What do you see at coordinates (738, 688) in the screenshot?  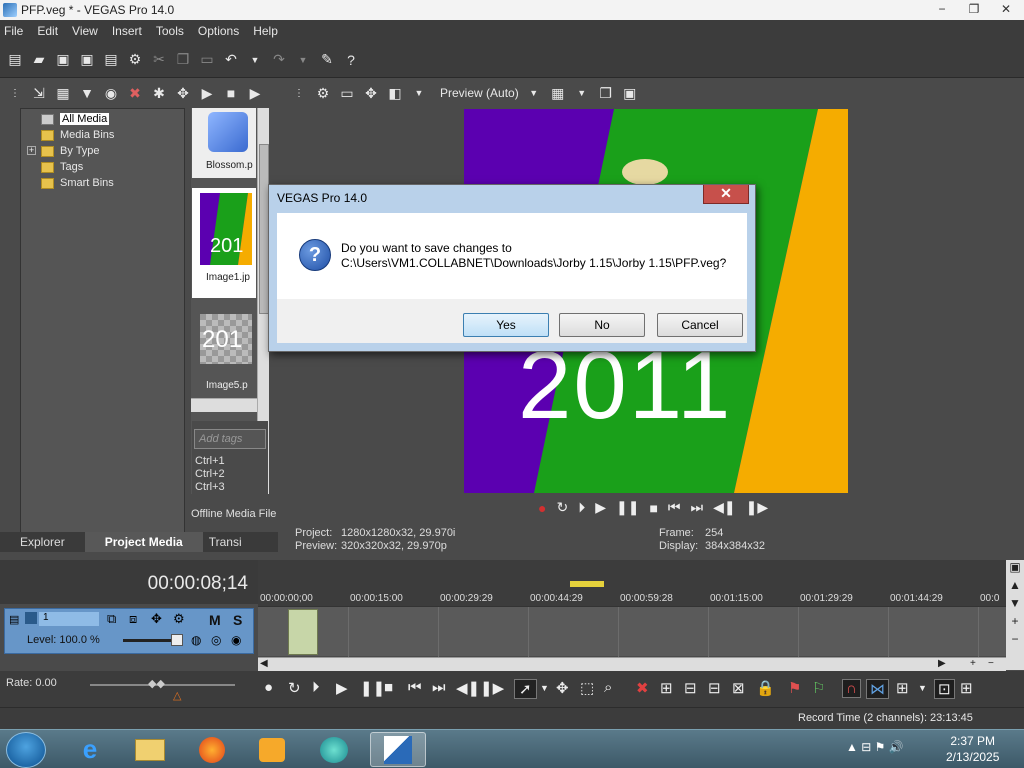 I see `split-icon: ⊠` at bounding box center [738, 688].